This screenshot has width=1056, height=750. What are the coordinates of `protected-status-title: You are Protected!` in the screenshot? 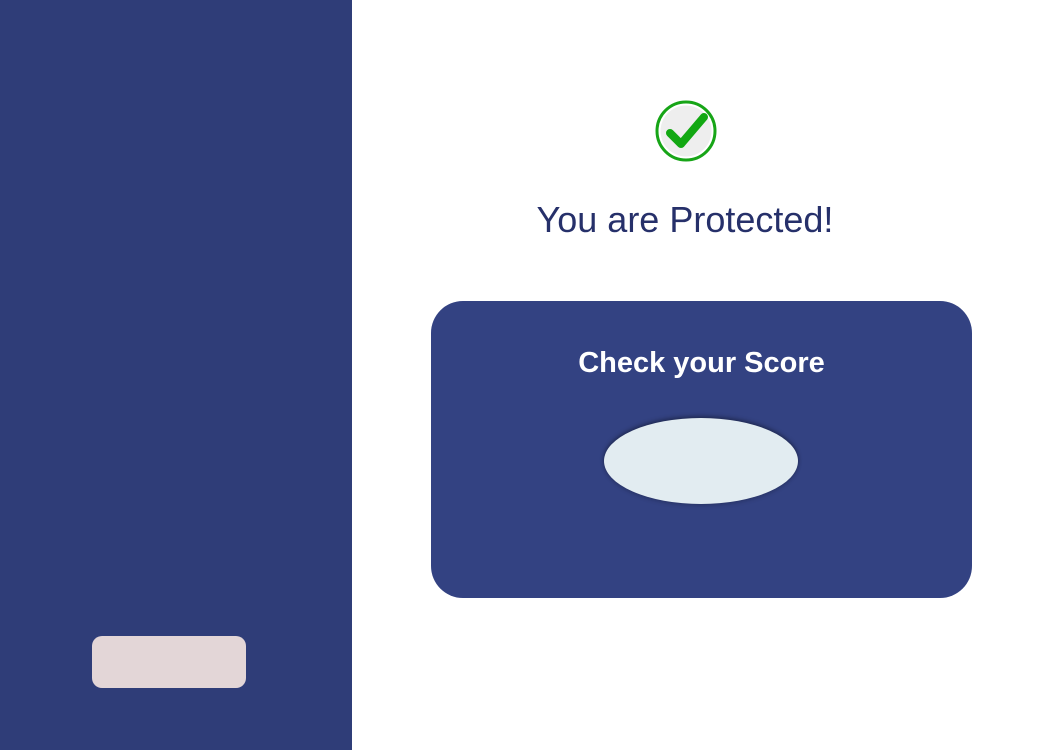 It's located at (685, 219).